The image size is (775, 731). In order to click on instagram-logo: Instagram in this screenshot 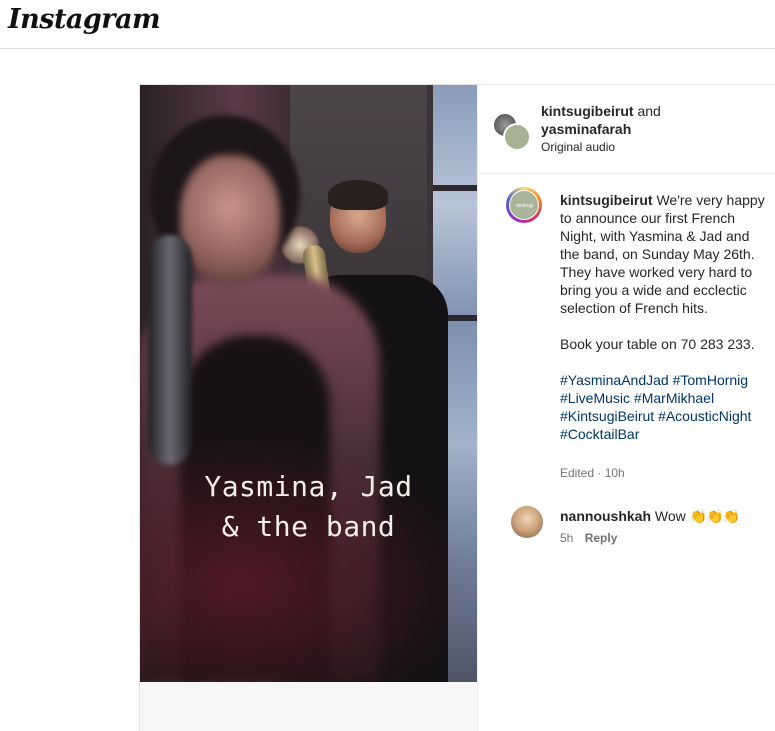, I will do `click(84, 19)`.